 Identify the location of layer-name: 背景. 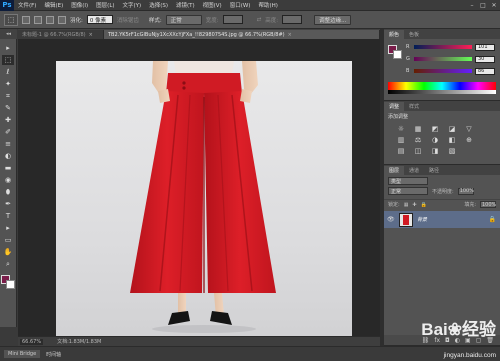
(451, 219).